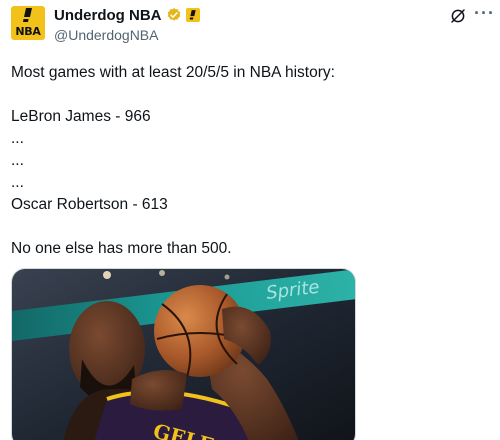  I want to click on tweet-header: Underdog NBA @UnderdogNBA, so click(127, 24).